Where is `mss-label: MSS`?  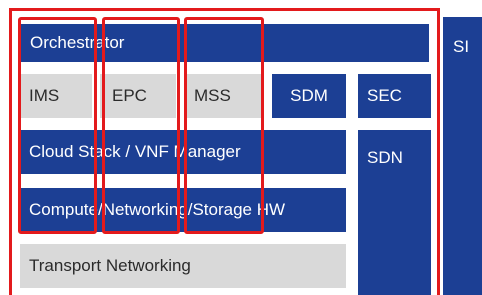
mss-label: MSS is located at coordinates (212, 95).